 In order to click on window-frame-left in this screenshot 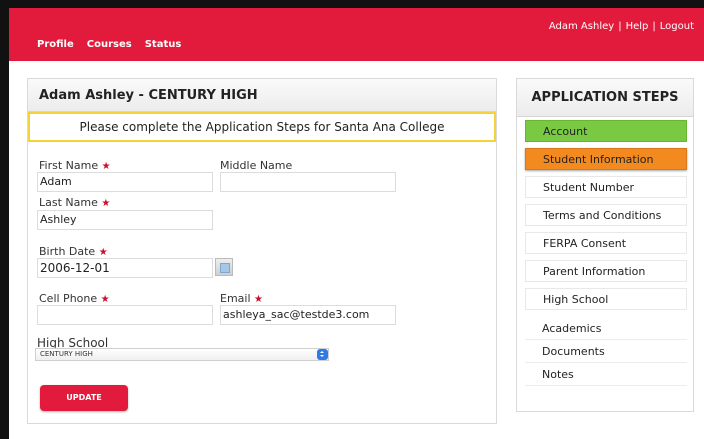, I will do `click(4, 219)`.